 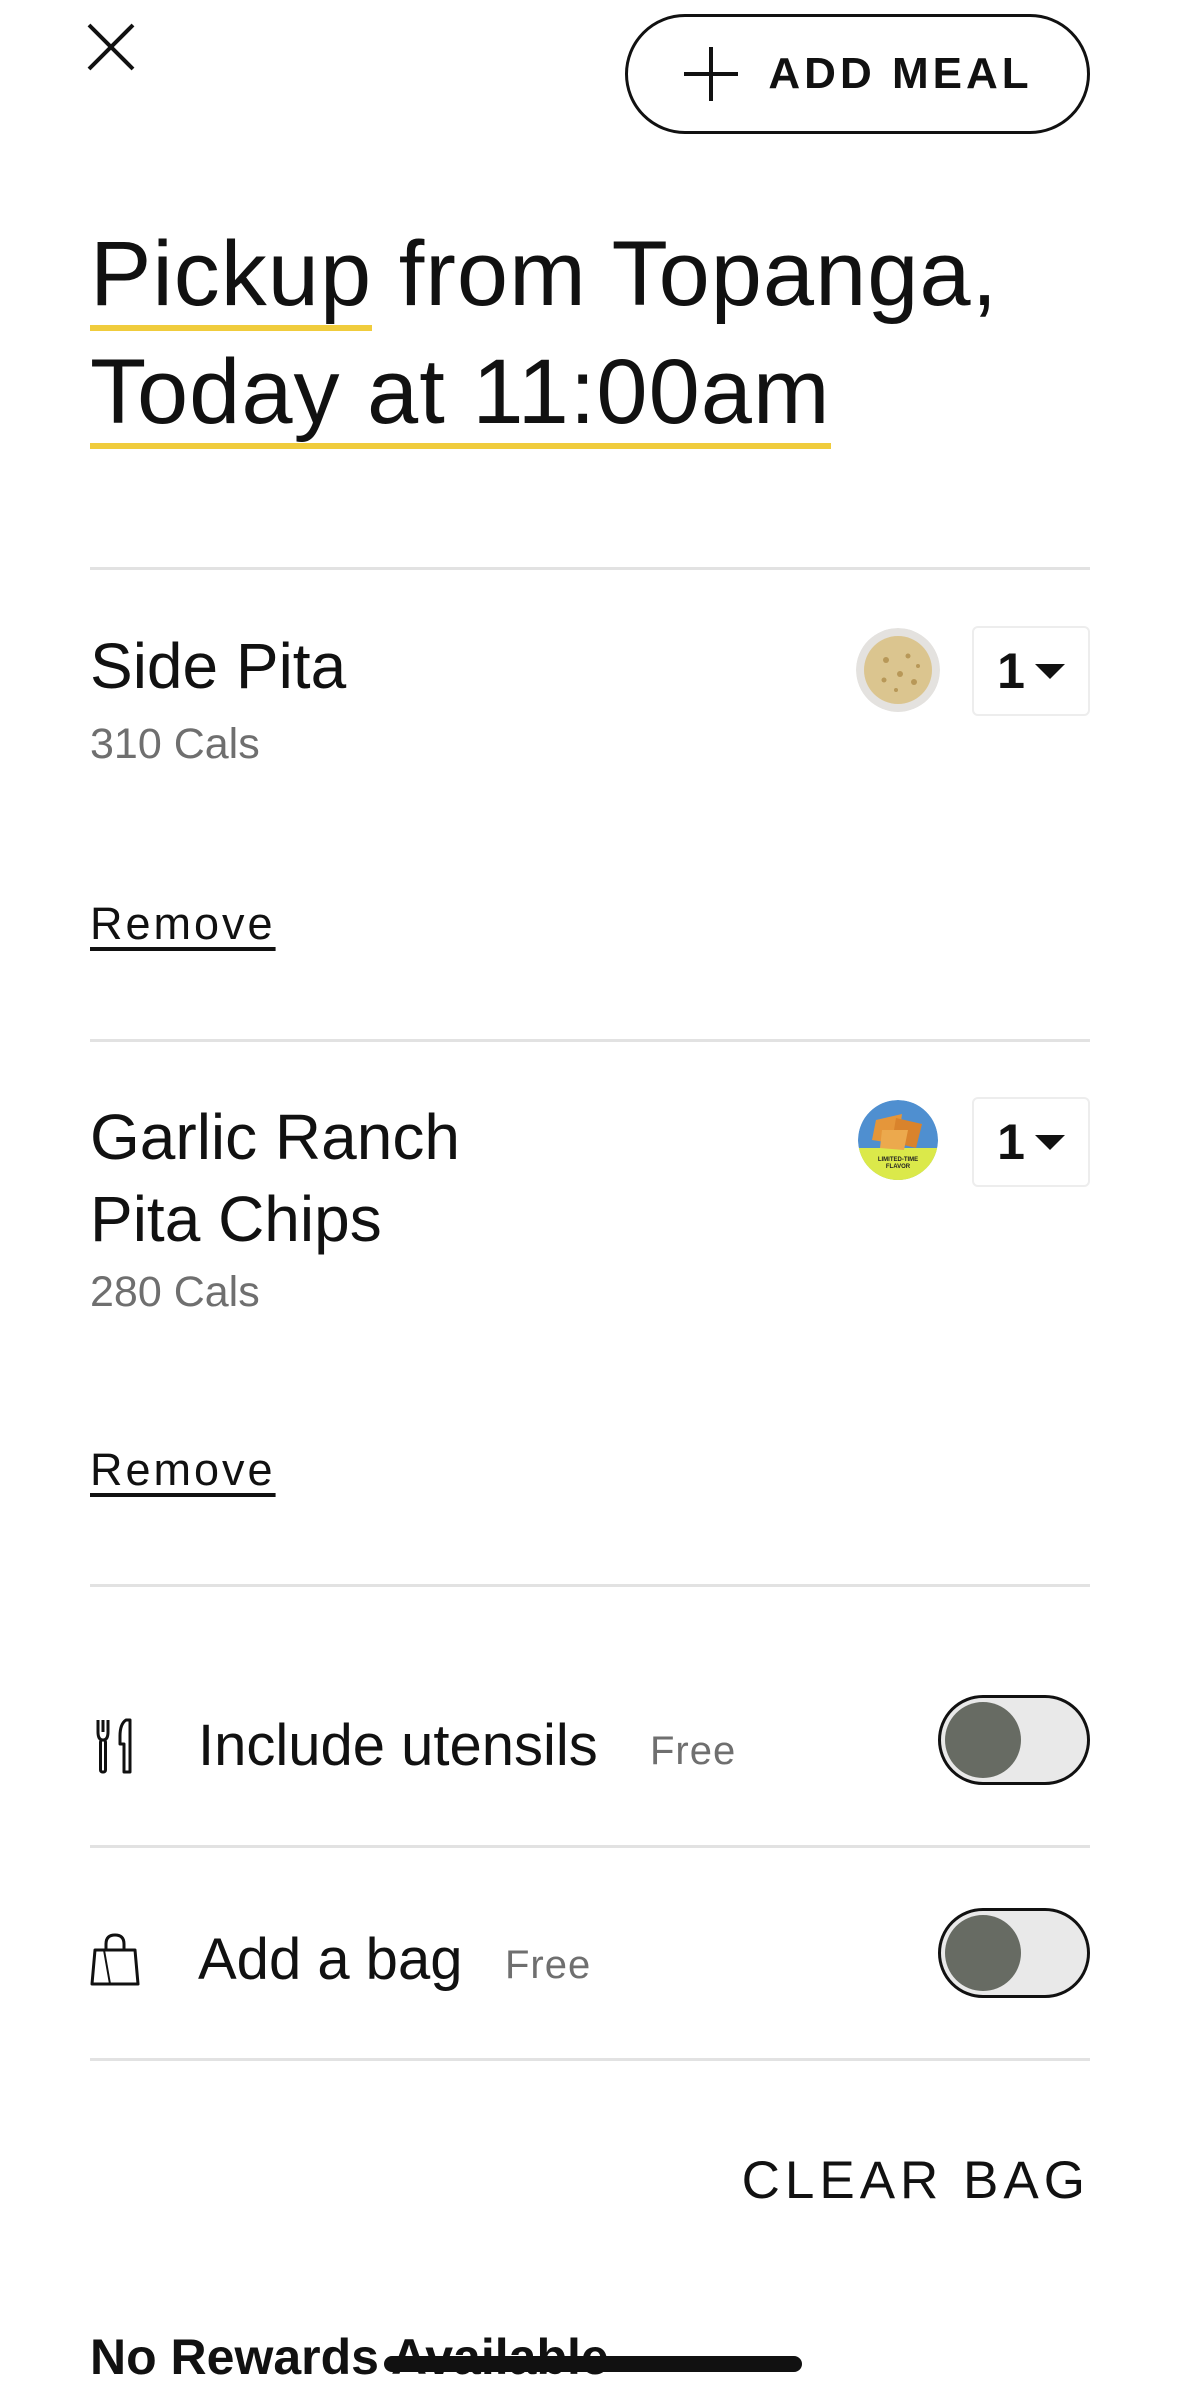 I want to click on utensils-icon, so click(x=114, y=1746).